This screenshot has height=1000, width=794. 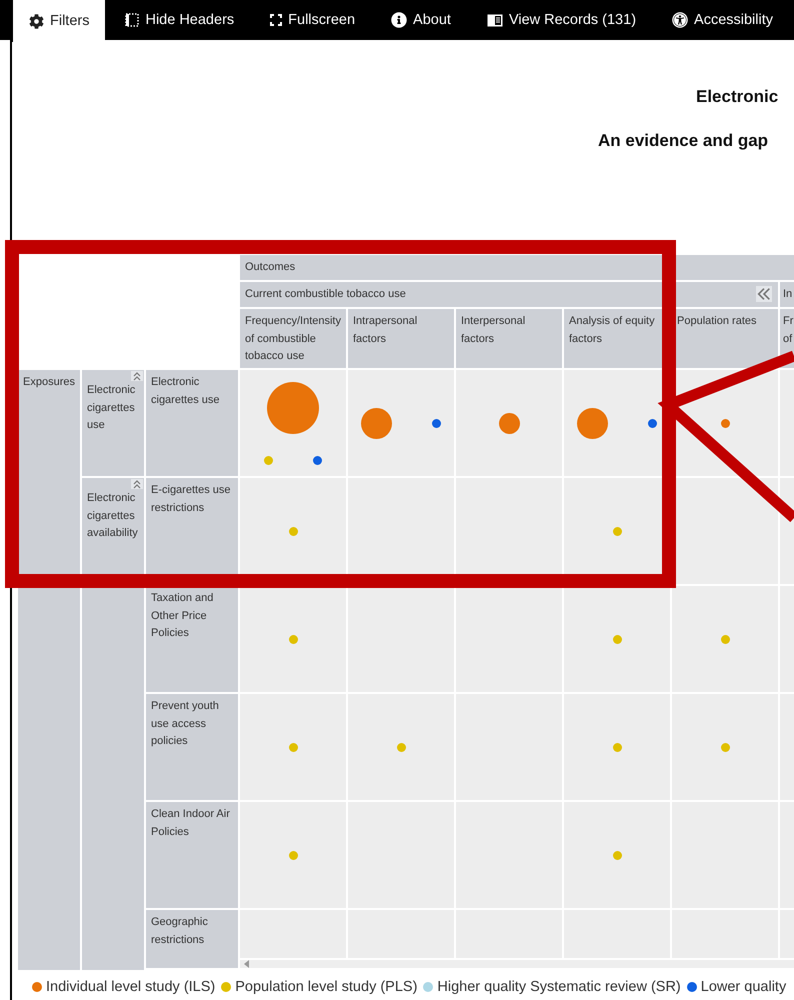 I want to click on row-header: Electronic cigarettes use, so click(x=192, y=423).